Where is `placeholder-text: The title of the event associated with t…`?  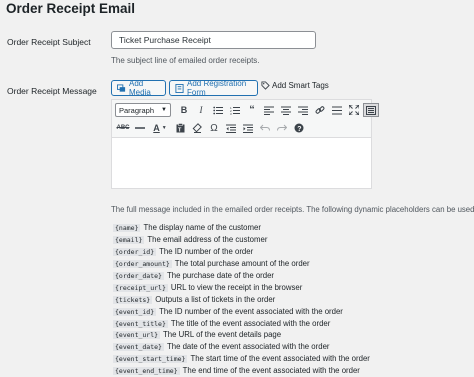
placeholder-text: The title of the event associated with t… is located at coordinates (250, 323).